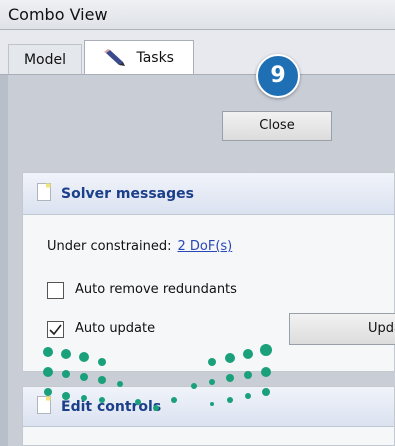 Image resolution: width=395 pixels, height=446 pixels. Describe the element at coordinates (208, 407) in the screenshot. I see `edit-controls-header: Edit controls` at that location.